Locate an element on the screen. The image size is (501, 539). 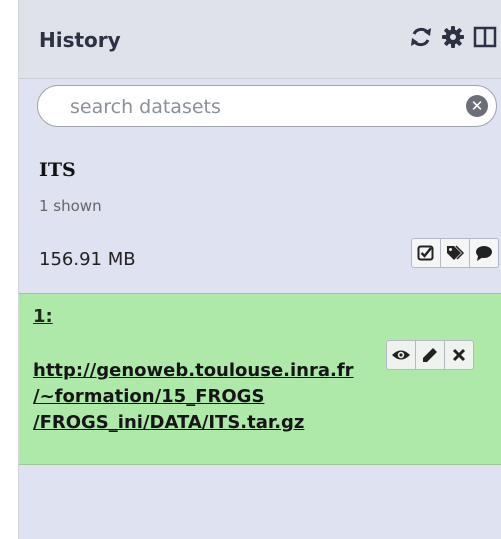
history-name: ITS is located at coordinates (57, 170).